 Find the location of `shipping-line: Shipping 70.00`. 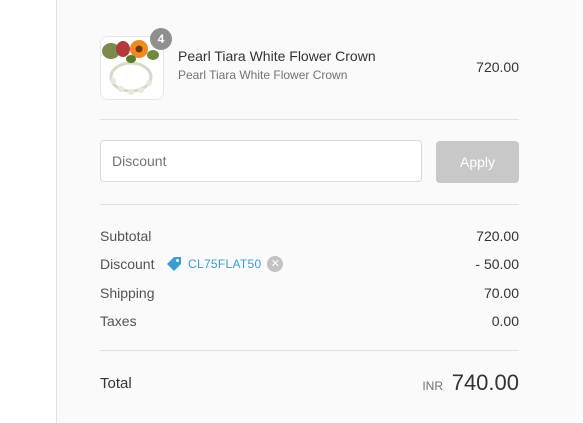

shipping-line: Shipping 70.00 is located at coordinates (309, 294).